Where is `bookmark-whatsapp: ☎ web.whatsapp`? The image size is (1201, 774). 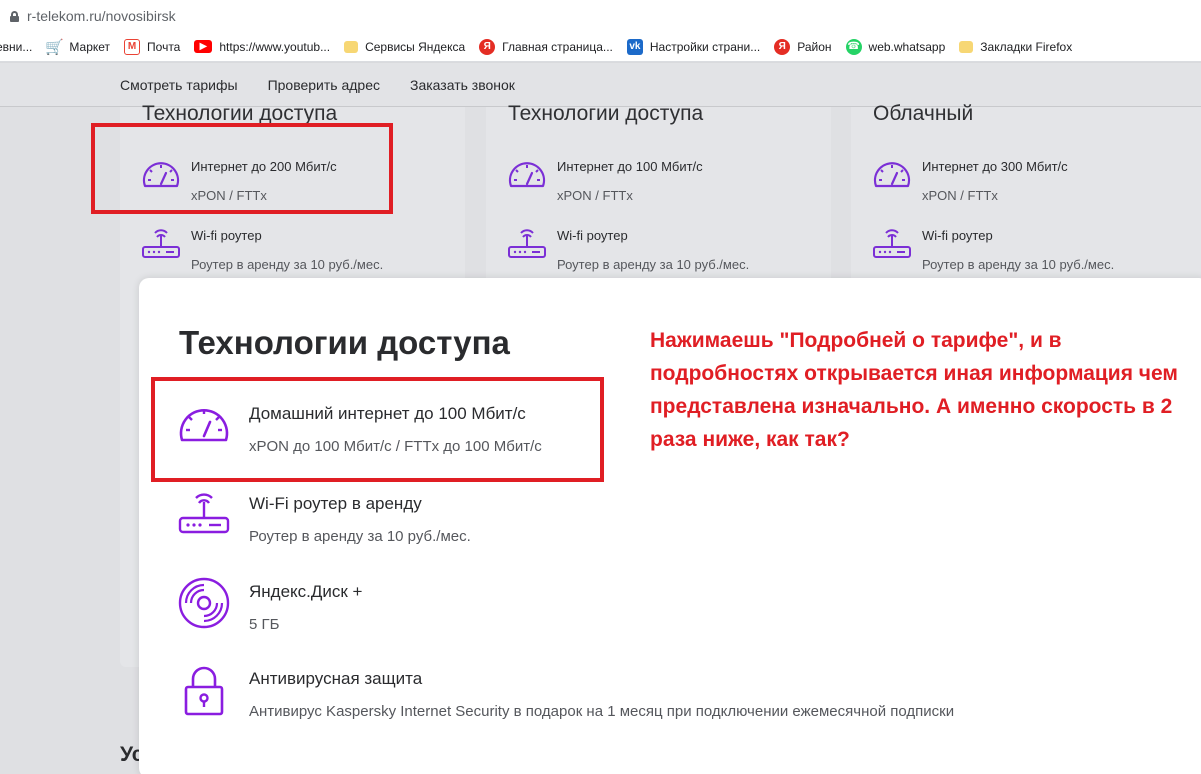
bookmark-whatsapp: ☎ web.whatsapp is located at coordinates (895, 46).